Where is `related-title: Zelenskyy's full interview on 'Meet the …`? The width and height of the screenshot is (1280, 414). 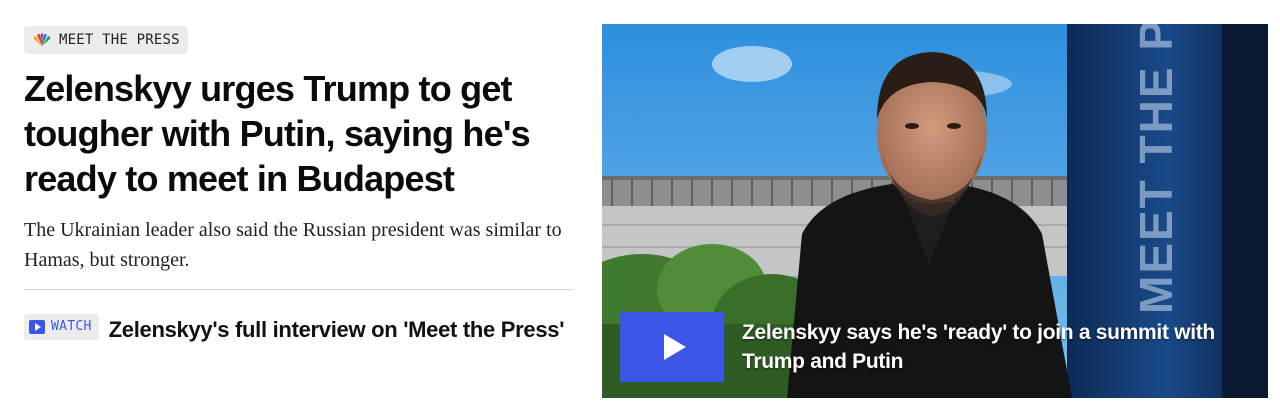 related-title: Zelenskyy's full interview on 'Meet the … is located at coordinates (336, 329).